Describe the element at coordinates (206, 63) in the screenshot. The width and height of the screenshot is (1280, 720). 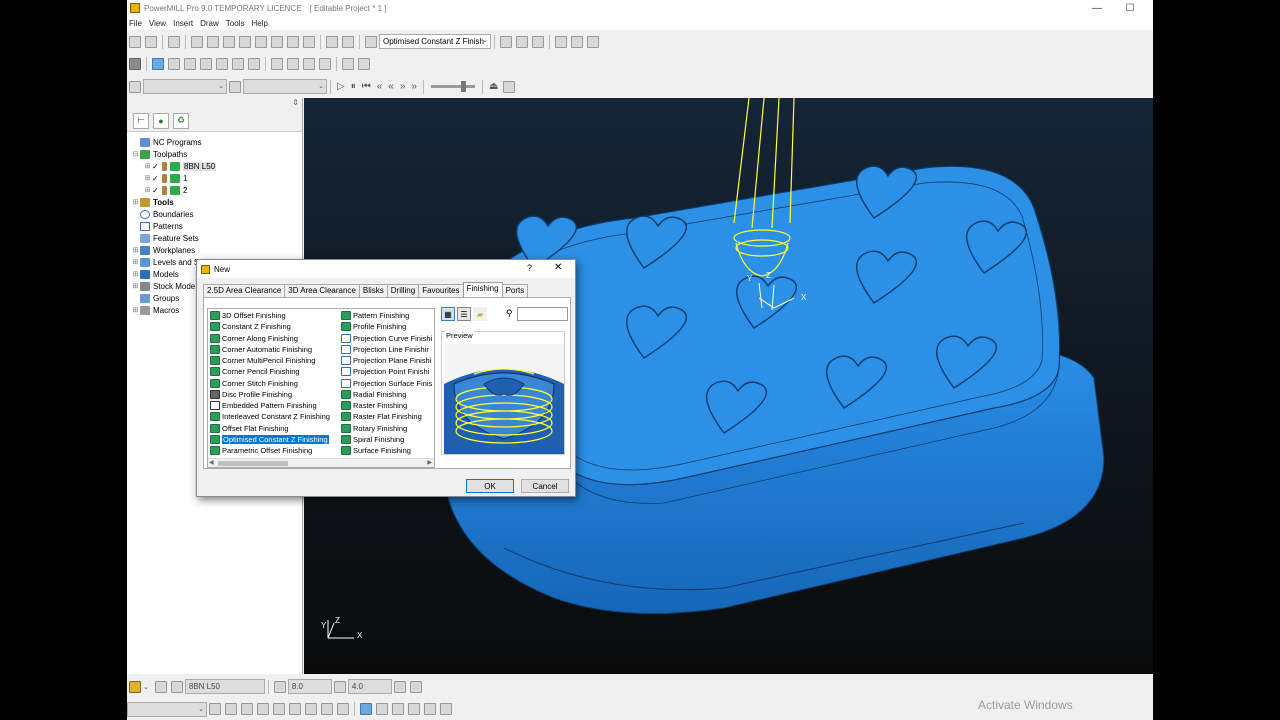
I see `view-side-icon` at that location.